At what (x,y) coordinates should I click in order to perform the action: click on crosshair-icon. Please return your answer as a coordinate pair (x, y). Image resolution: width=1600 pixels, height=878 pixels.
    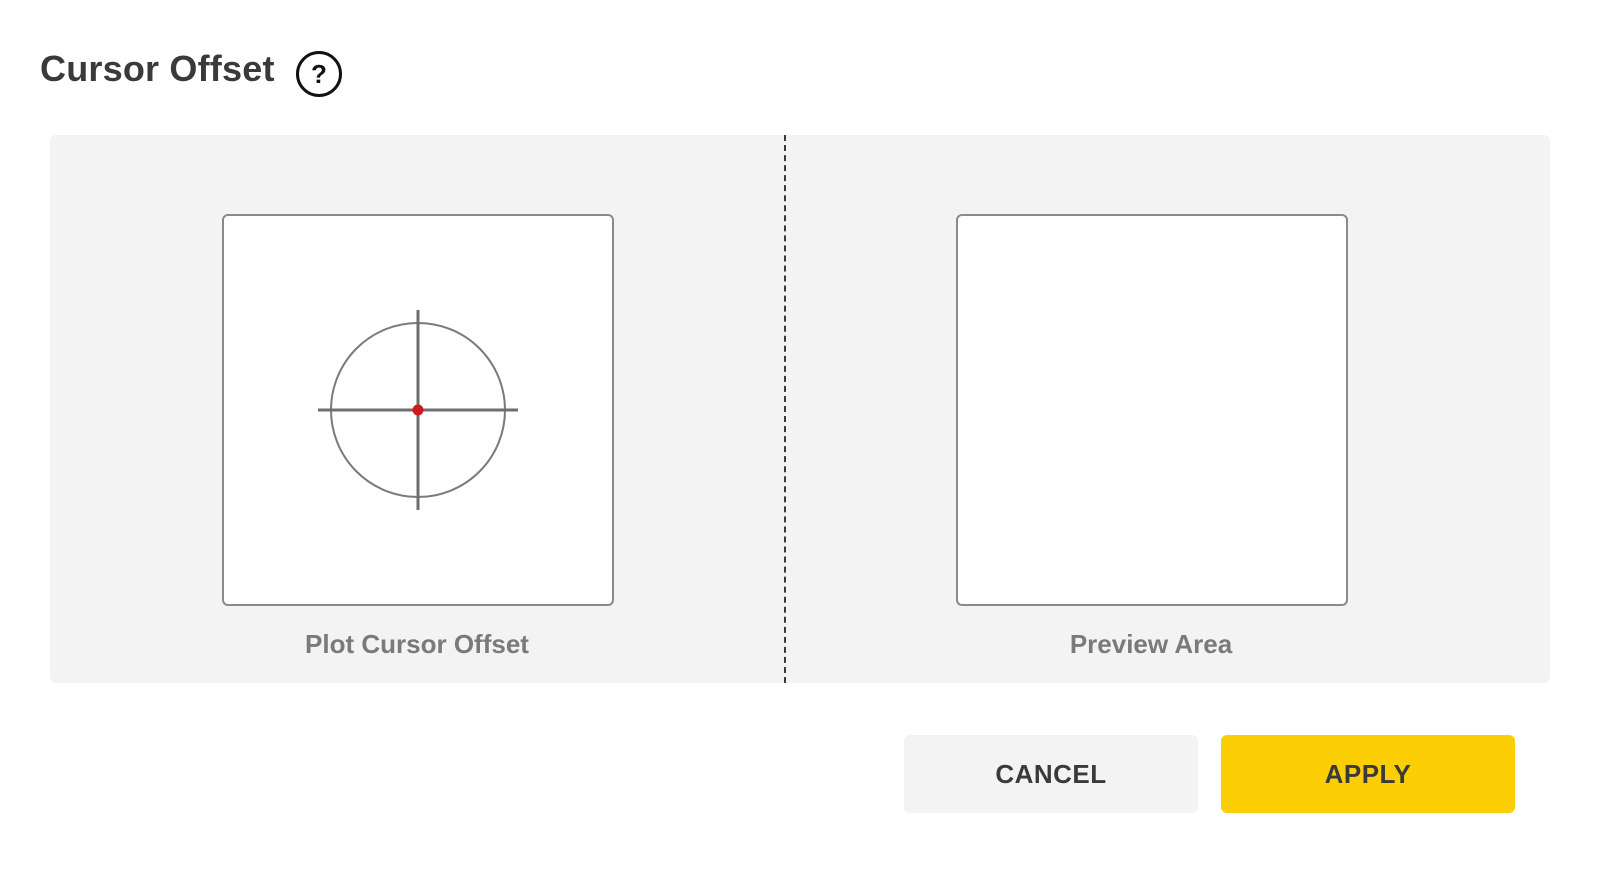
    Looking at the image, I should click on (418, 410).